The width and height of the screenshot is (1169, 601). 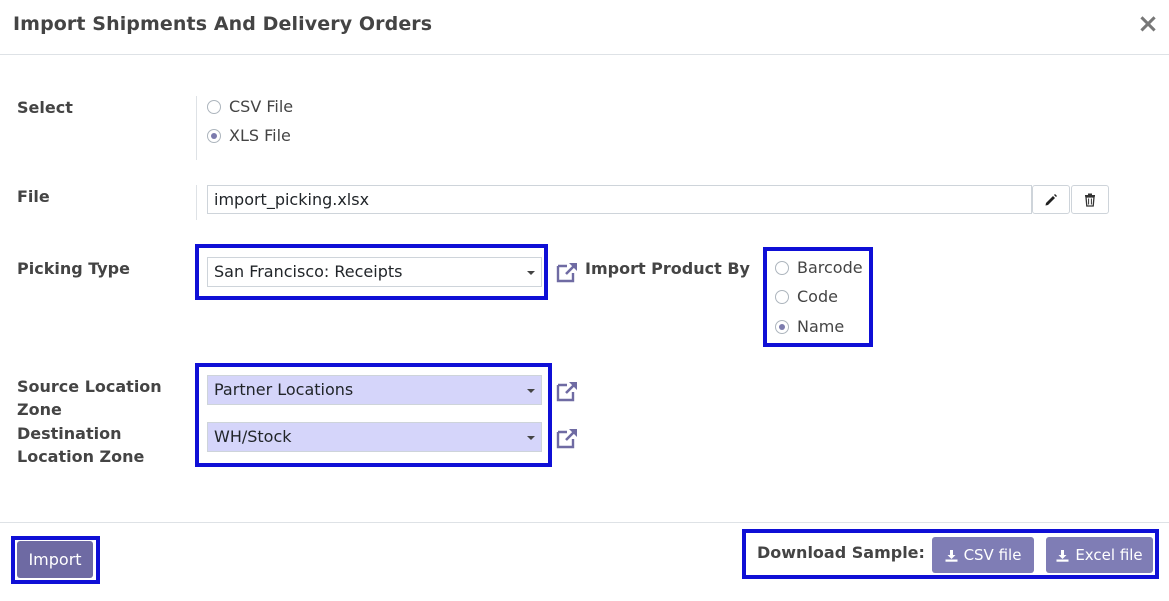 I want to click on picking-type-select: San Francisco: Receipts, so click(x=374, y=272).